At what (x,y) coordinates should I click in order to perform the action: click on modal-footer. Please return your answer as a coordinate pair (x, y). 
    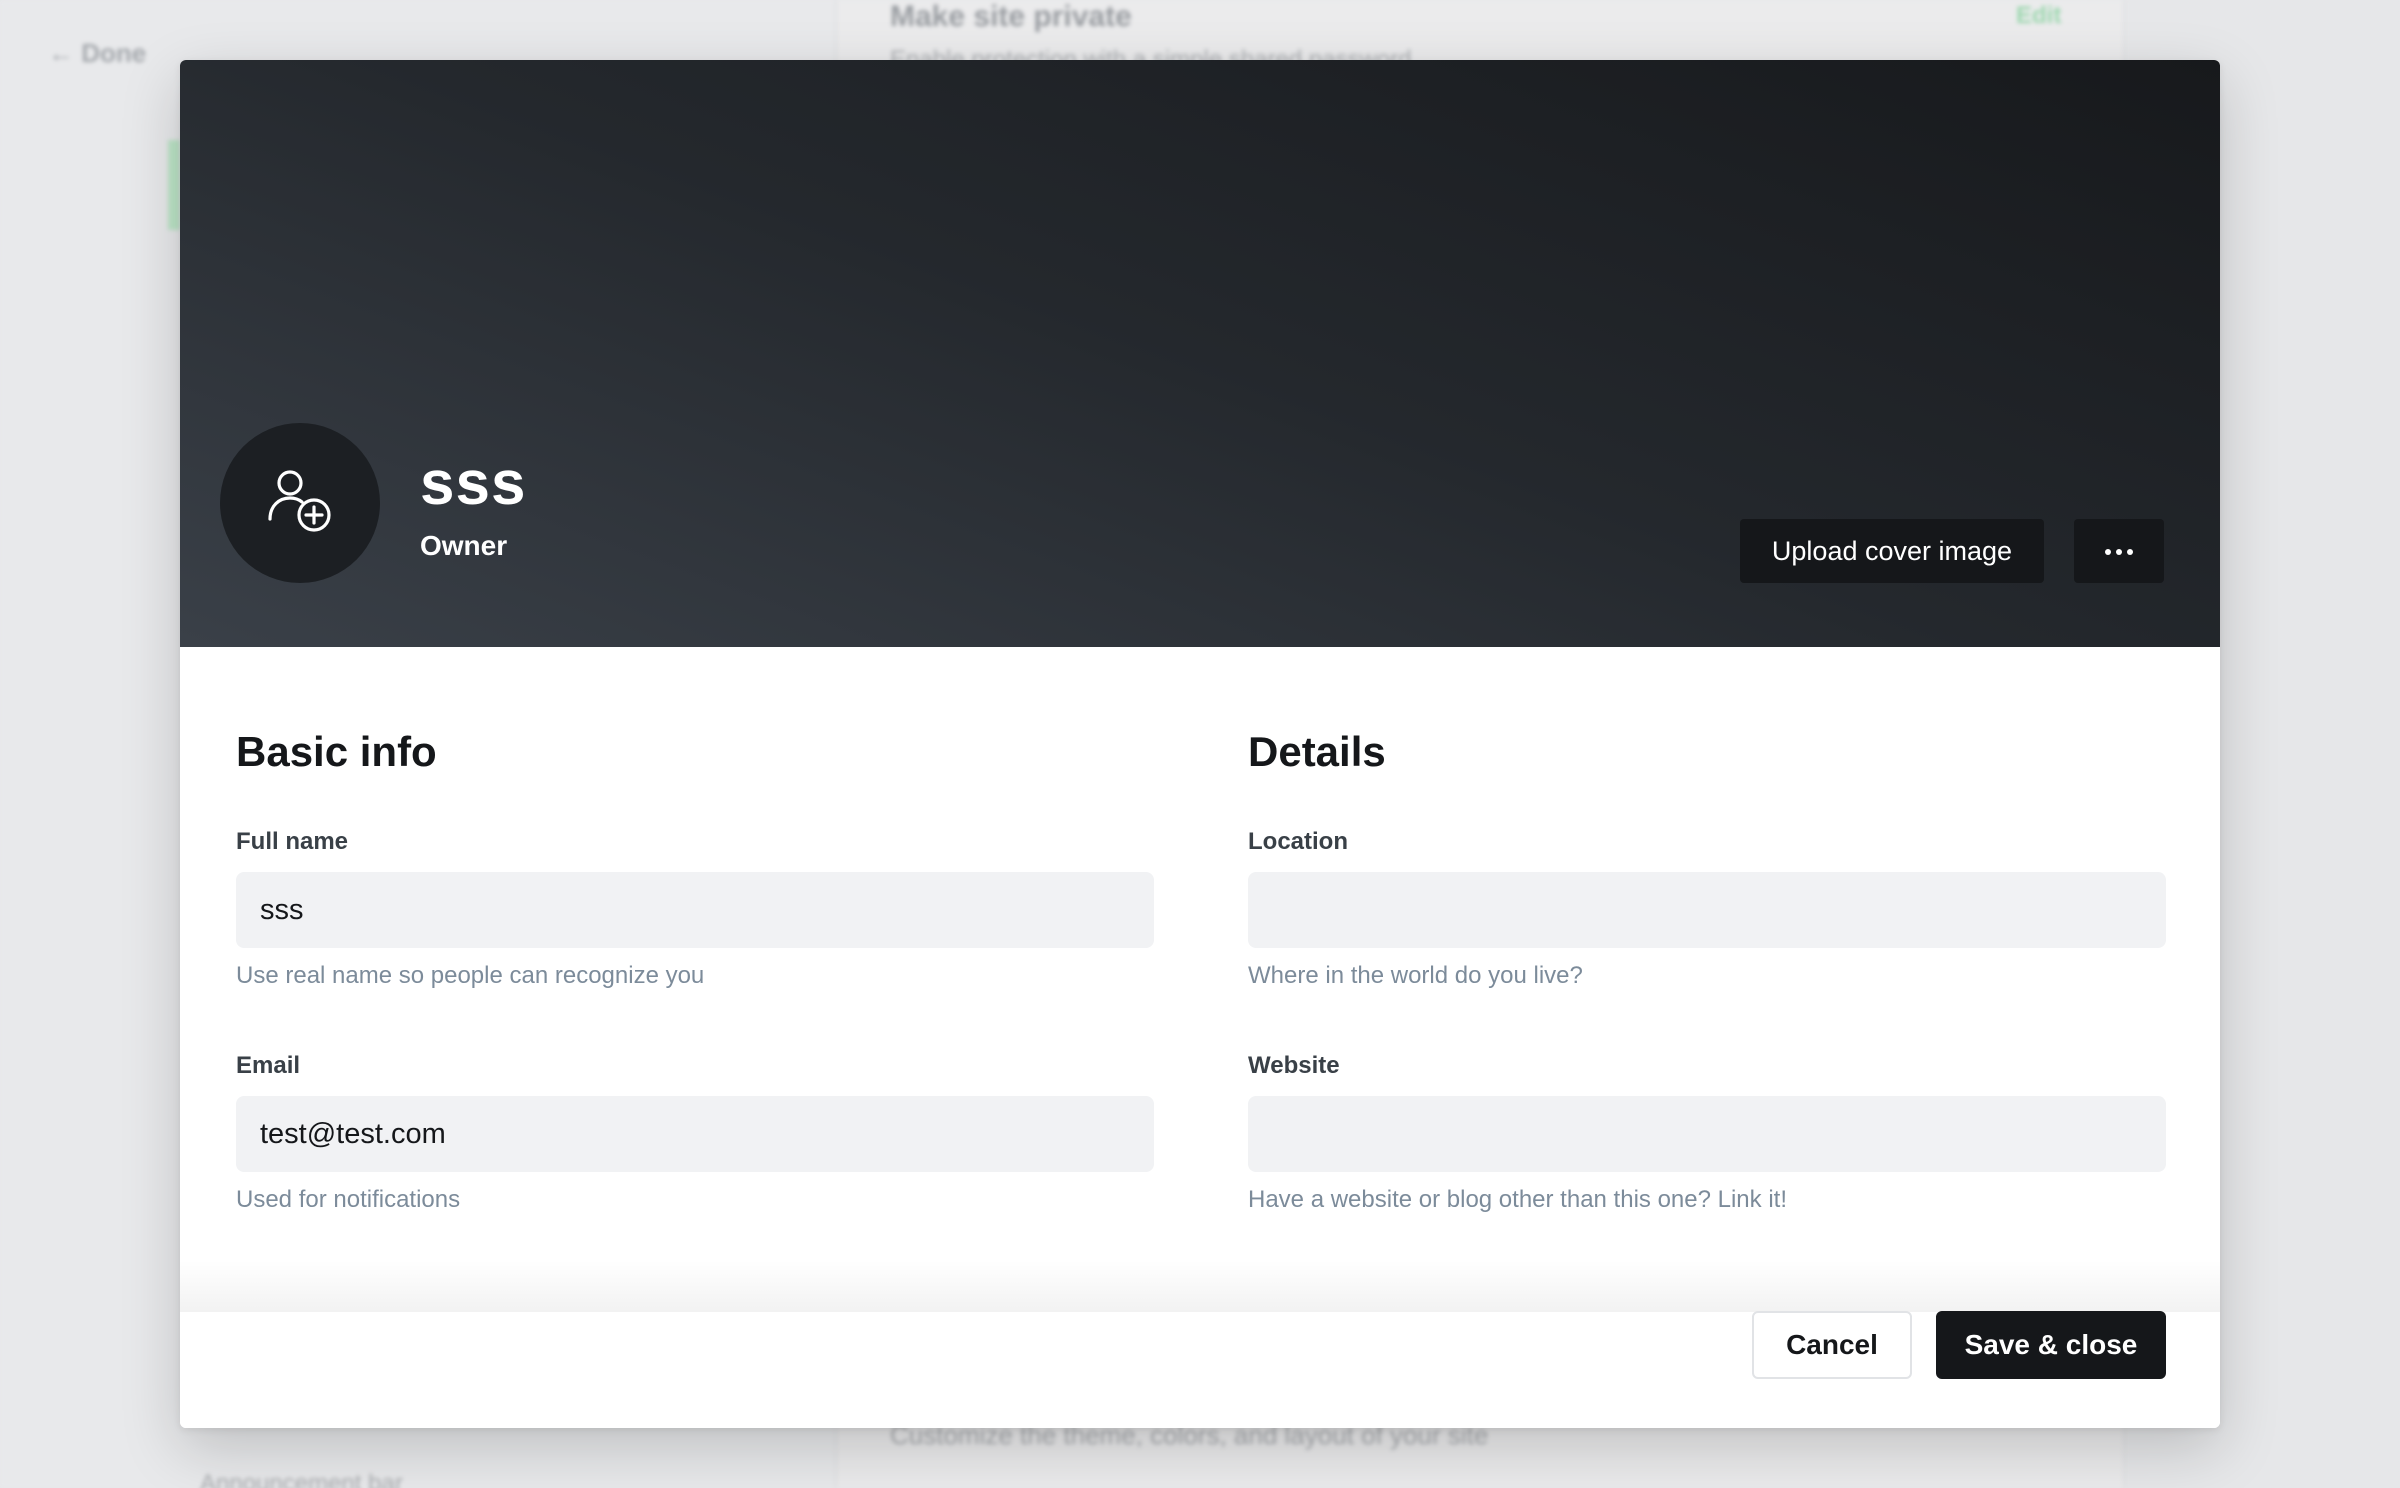
    Looking at the image, I should click on (1200, 1370).